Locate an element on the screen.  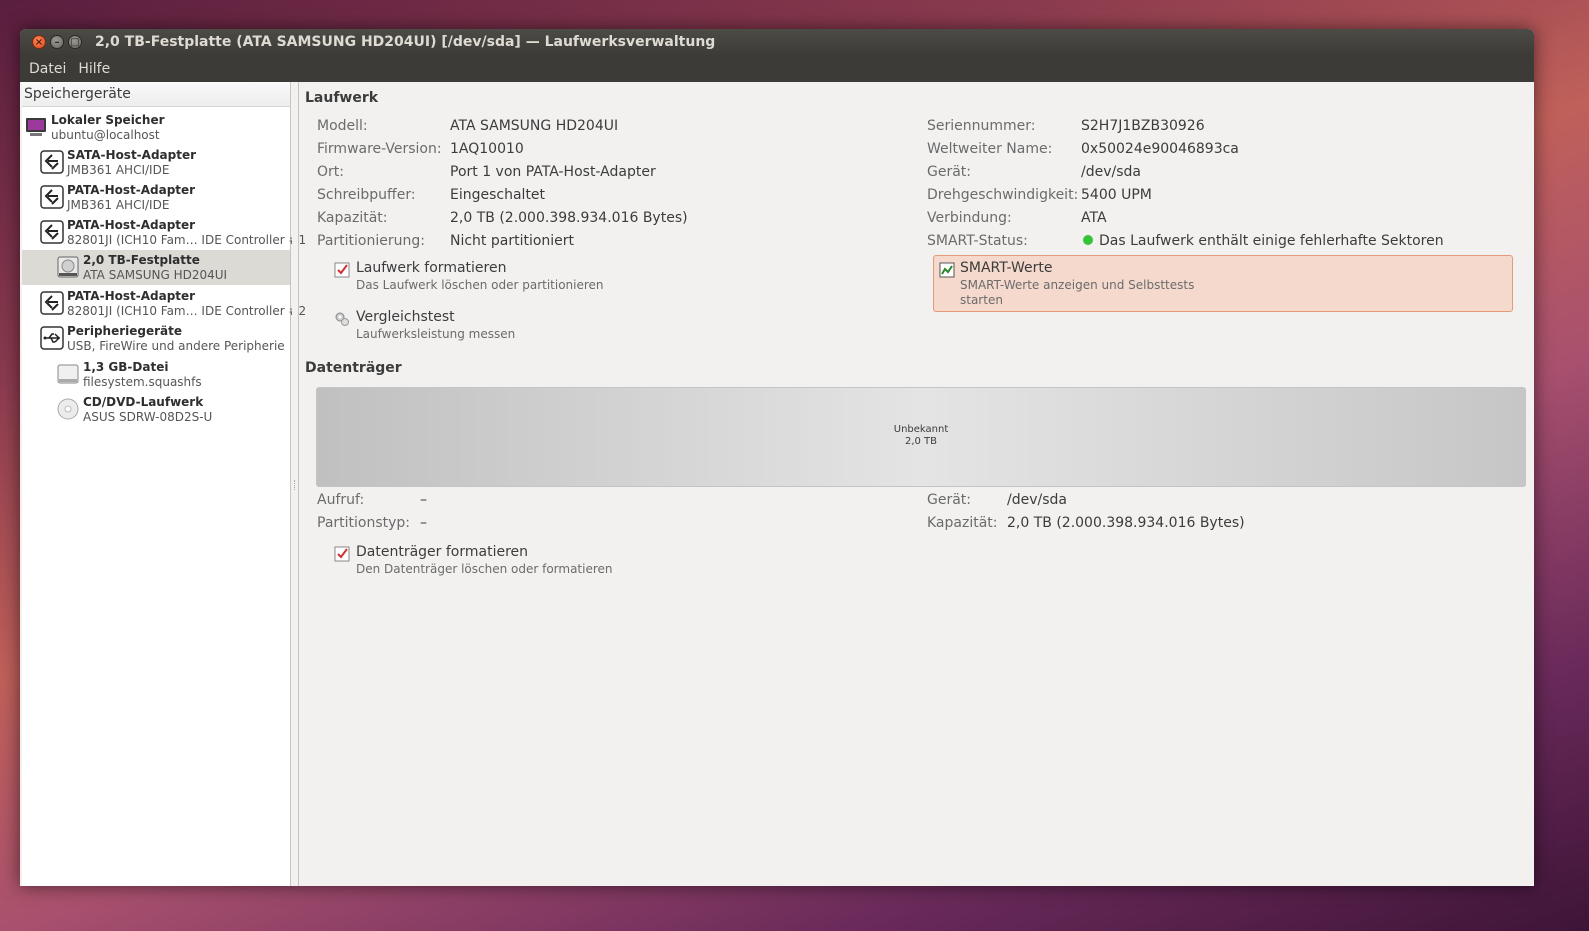
firmware-value: 1AQ10010 is located at coordinates (487, 149).